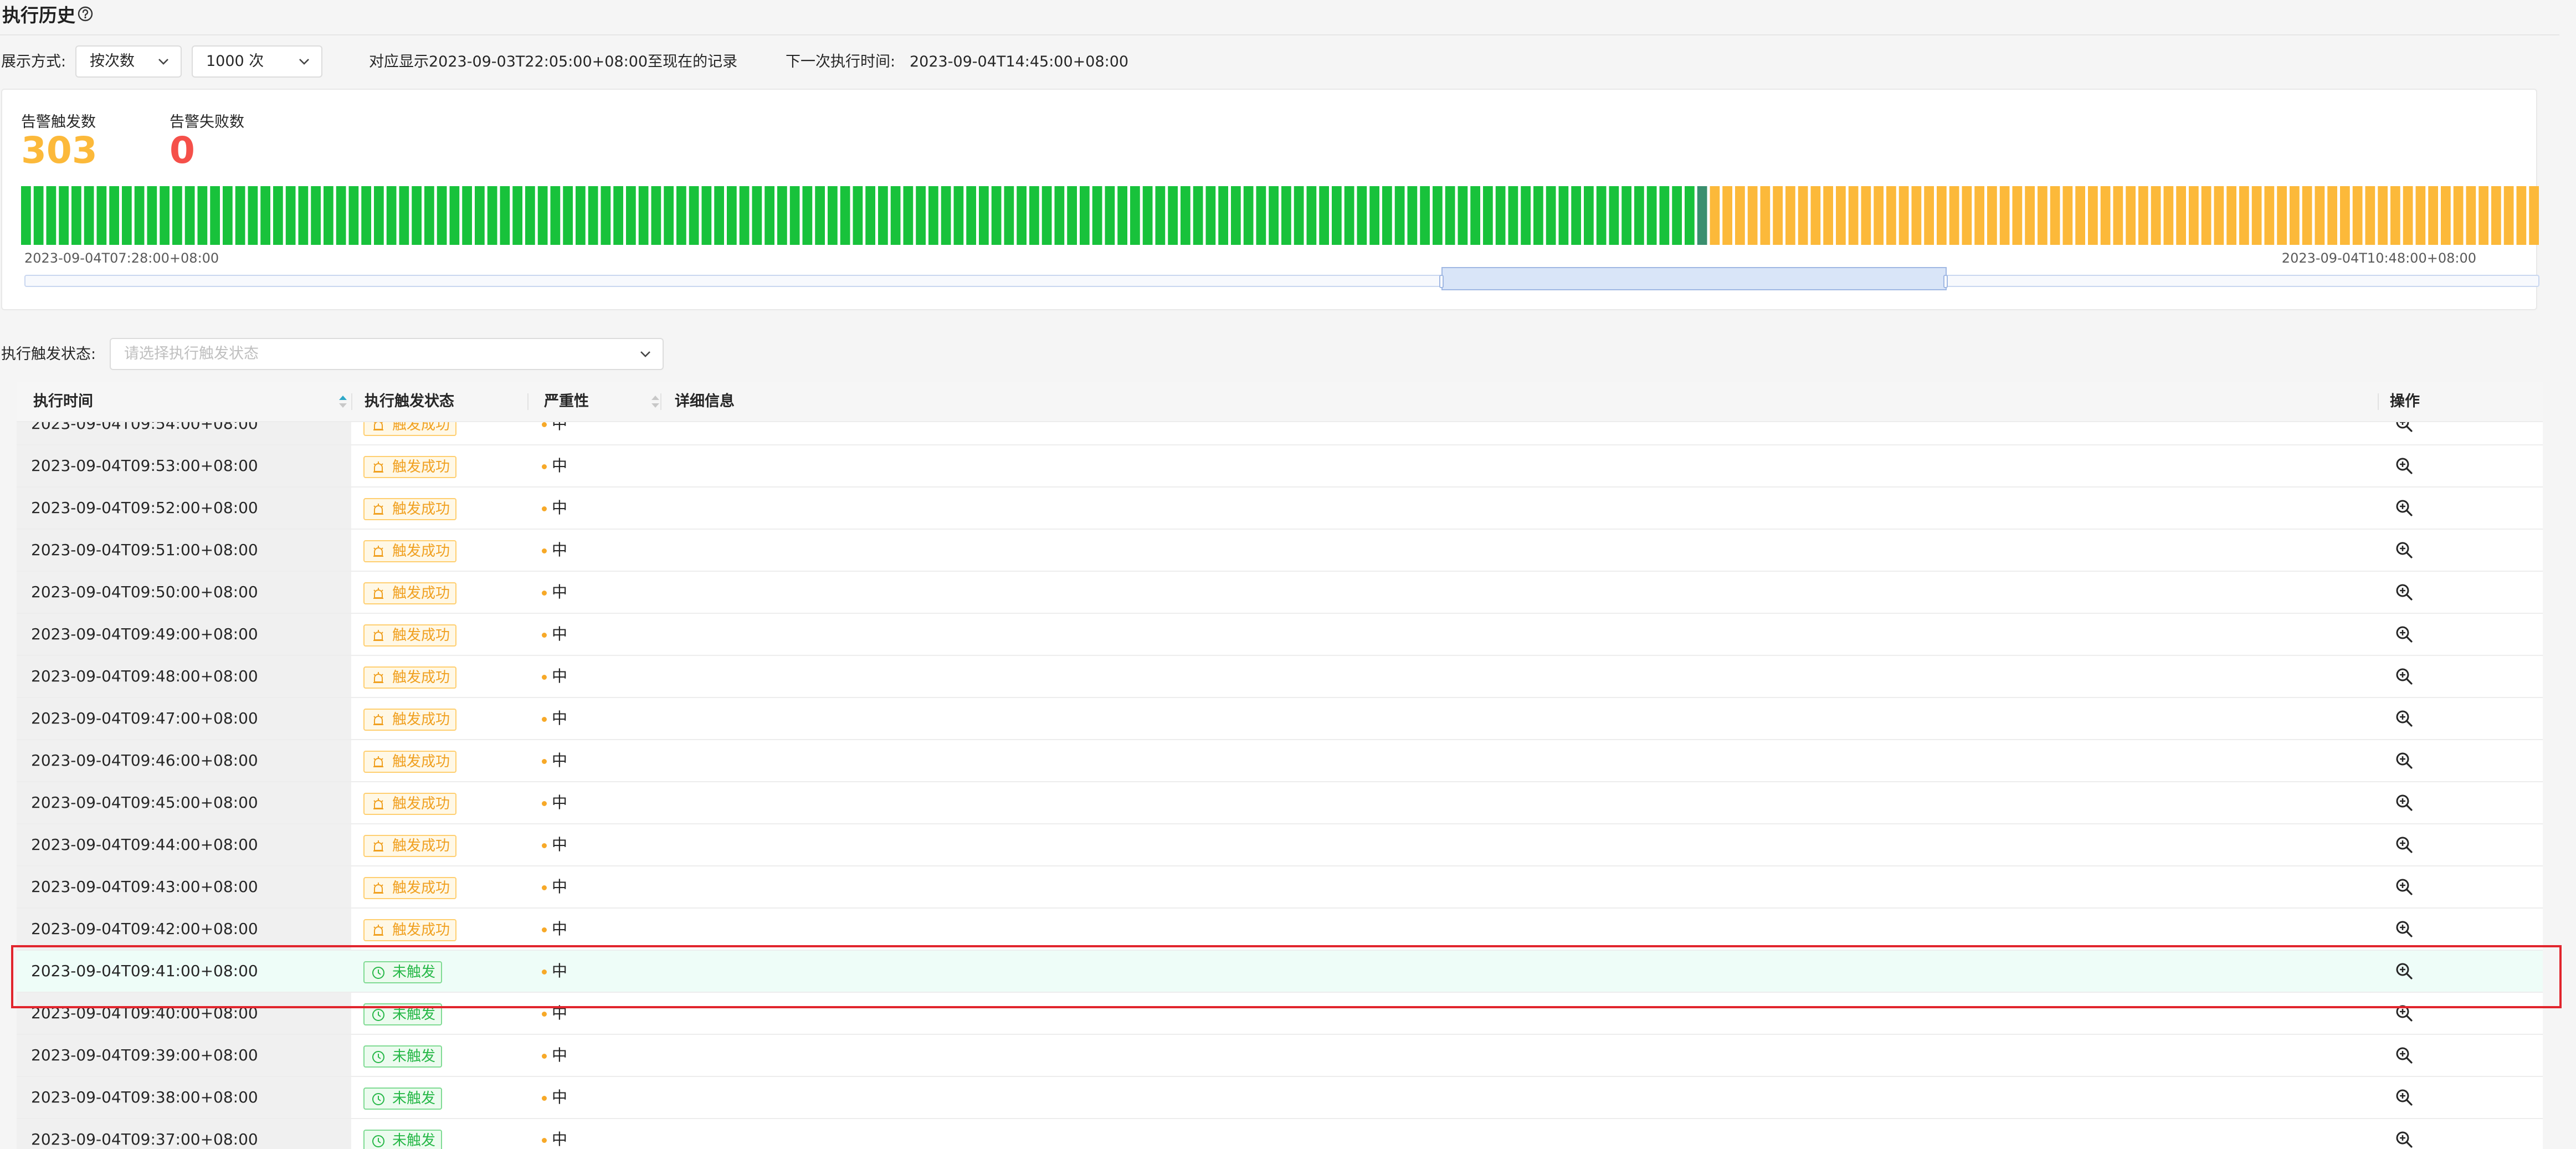  Describe the element at coordinates (1280, 845) in the screenshot. I see `table-row: 2023-09-04T09:44:00+08:00 触发成功 中` at that location.